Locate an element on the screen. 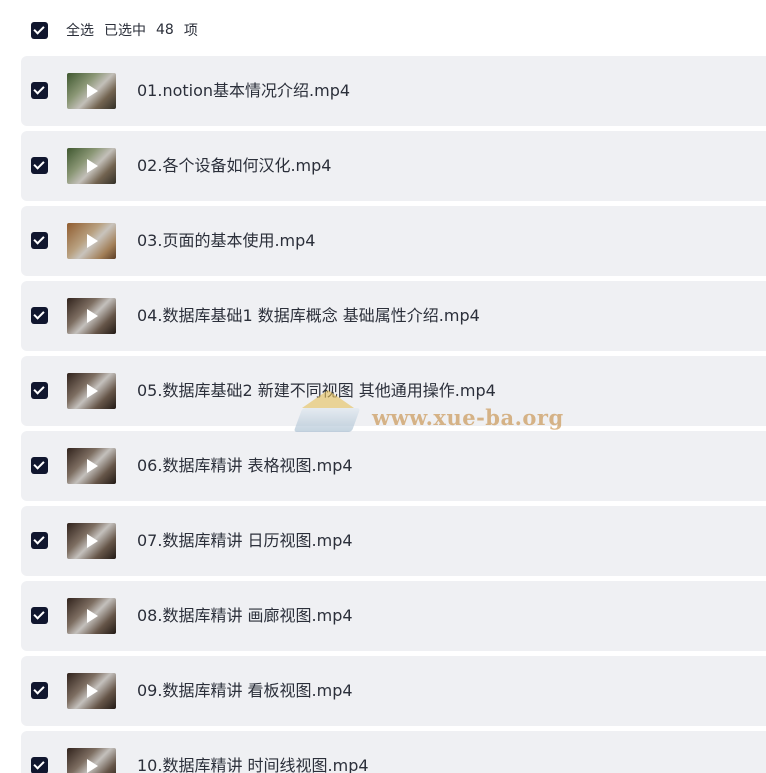 The image size is (766, 773). file-name: 10.数据库精讲 时间线视图.mp4 is located at coordinates (253, 764).